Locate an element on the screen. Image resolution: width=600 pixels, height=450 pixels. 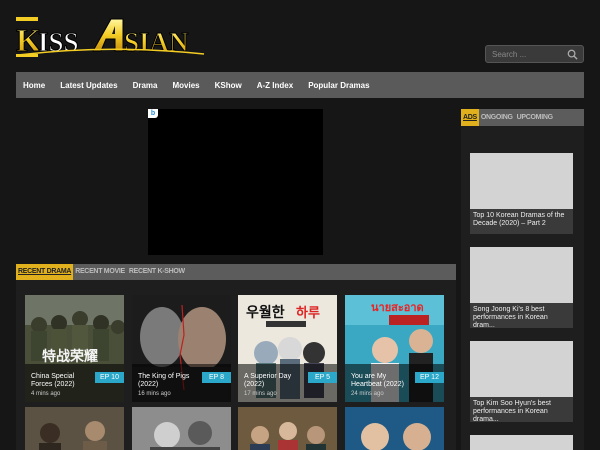
tab-recent-drama: RECENT DRAMA is located at coordinates (45, 272).